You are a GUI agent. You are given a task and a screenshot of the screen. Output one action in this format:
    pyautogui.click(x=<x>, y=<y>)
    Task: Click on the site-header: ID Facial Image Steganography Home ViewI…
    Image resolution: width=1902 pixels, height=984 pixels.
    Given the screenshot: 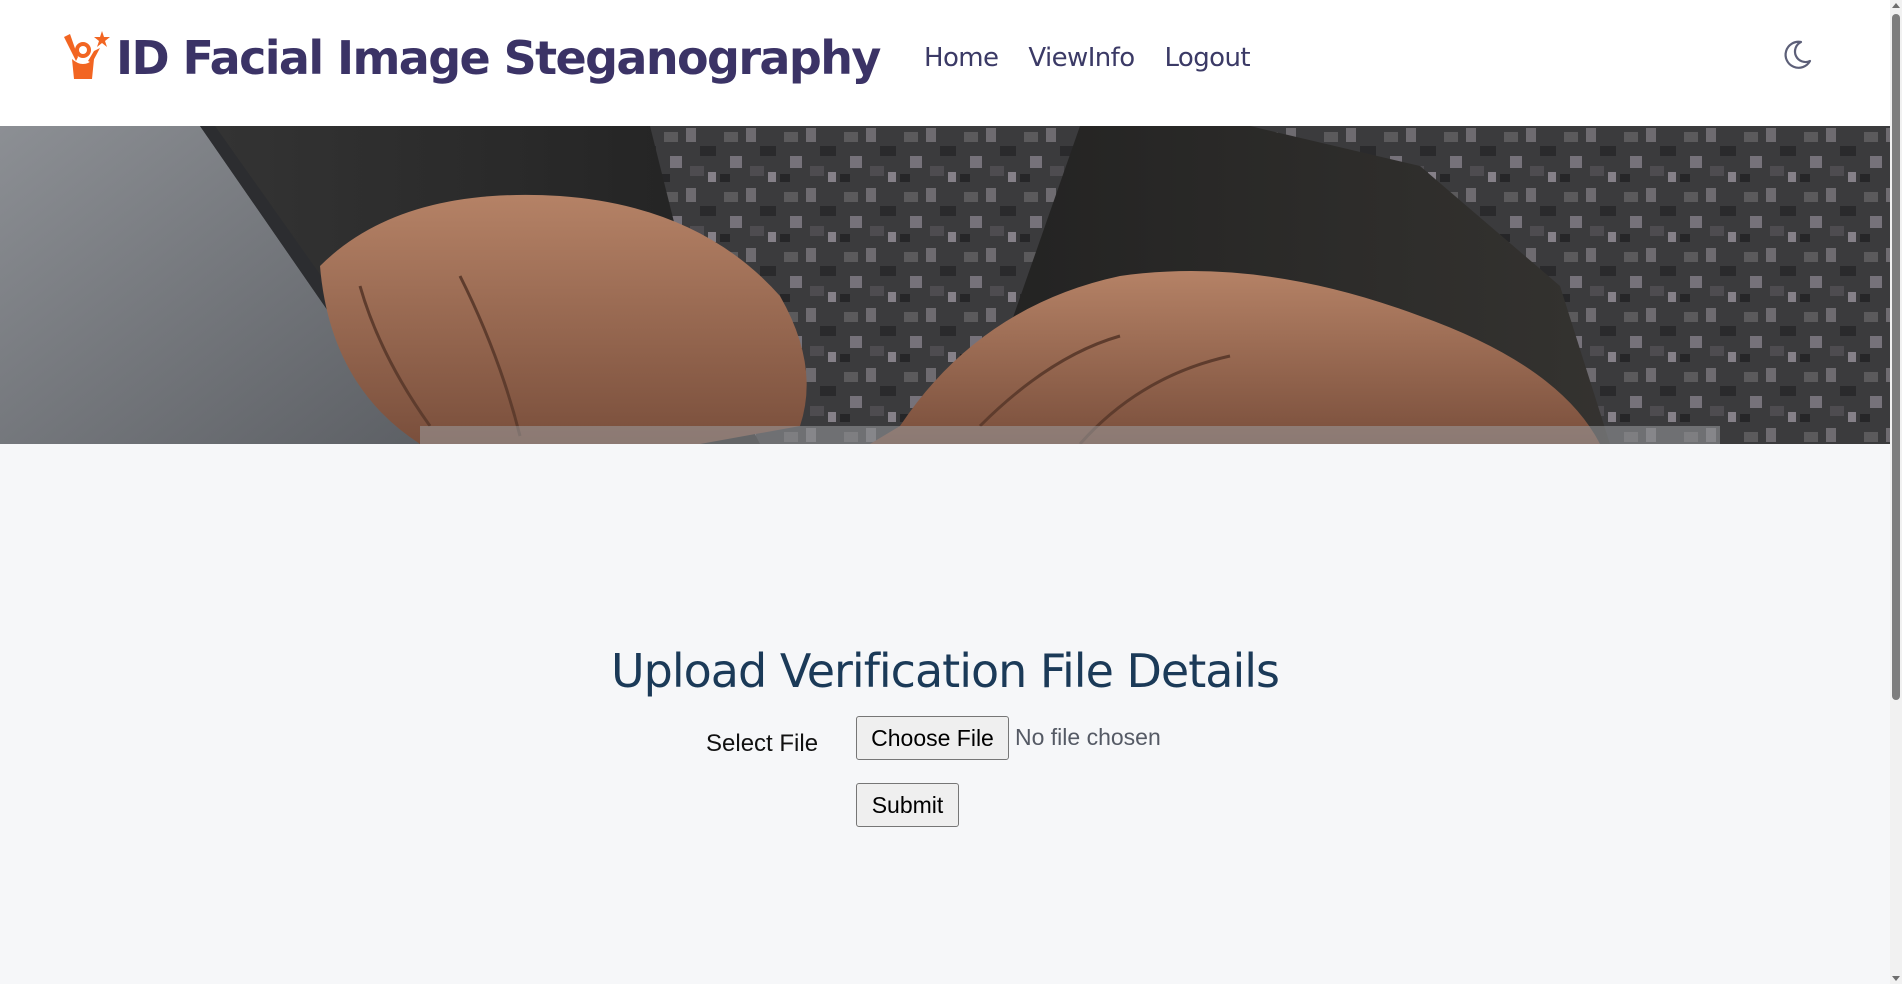 What is the action you would take?
    pyautogui.click(x=945, y=63)
    